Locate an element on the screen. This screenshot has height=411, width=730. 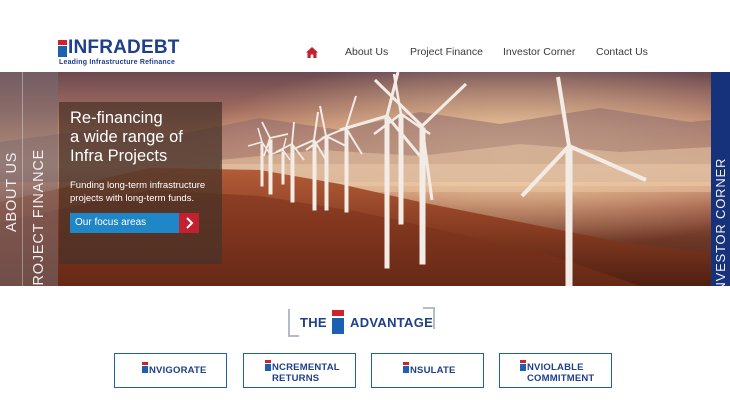
pillar-label: NVIOLABLE is located at coordinates (555, 367).